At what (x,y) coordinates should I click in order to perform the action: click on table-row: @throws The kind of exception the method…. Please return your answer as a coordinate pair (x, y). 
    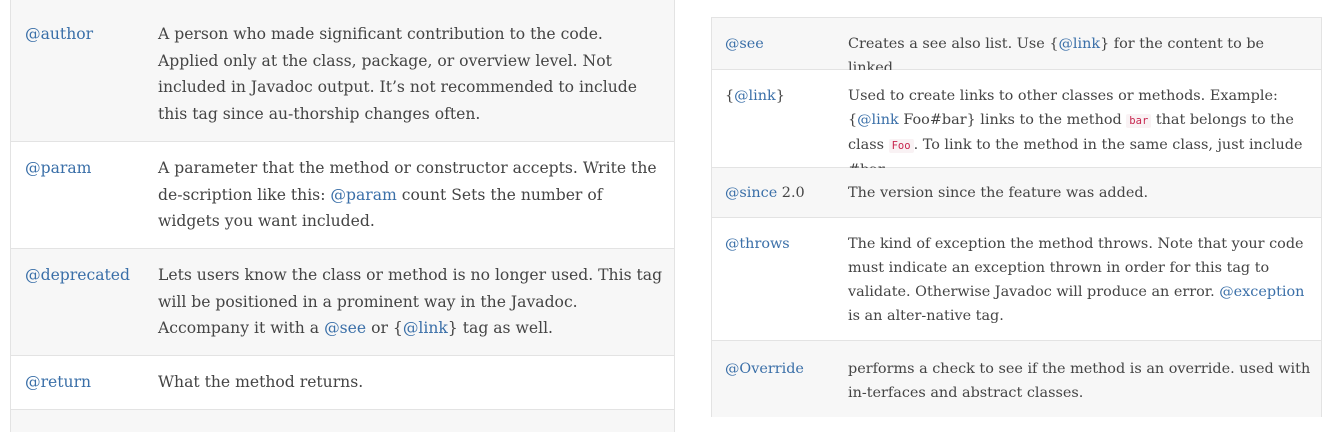
    Looking at the image, I should click on (1016, 279).